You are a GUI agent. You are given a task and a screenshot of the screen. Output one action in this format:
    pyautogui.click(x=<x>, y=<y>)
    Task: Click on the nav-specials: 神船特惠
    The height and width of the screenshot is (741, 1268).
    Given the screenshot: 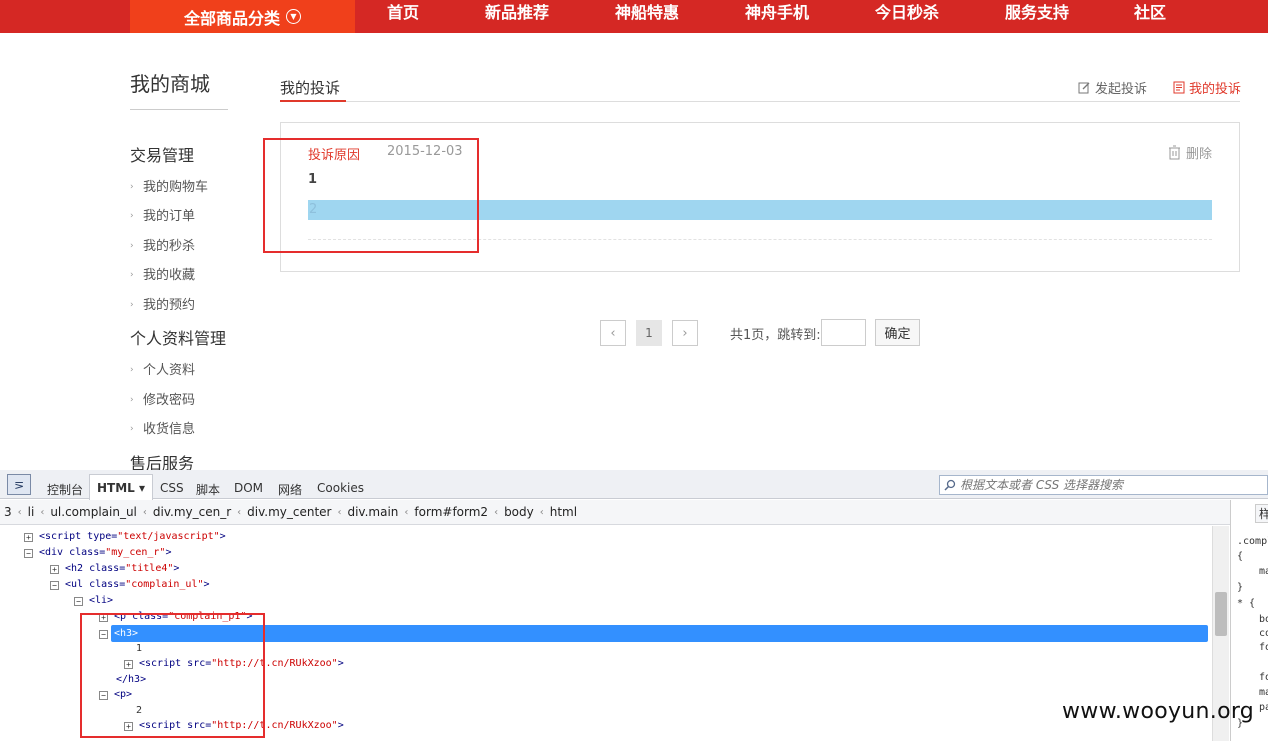 What is the action you would take?
    pyautogui.click(x=647, y=16)
    